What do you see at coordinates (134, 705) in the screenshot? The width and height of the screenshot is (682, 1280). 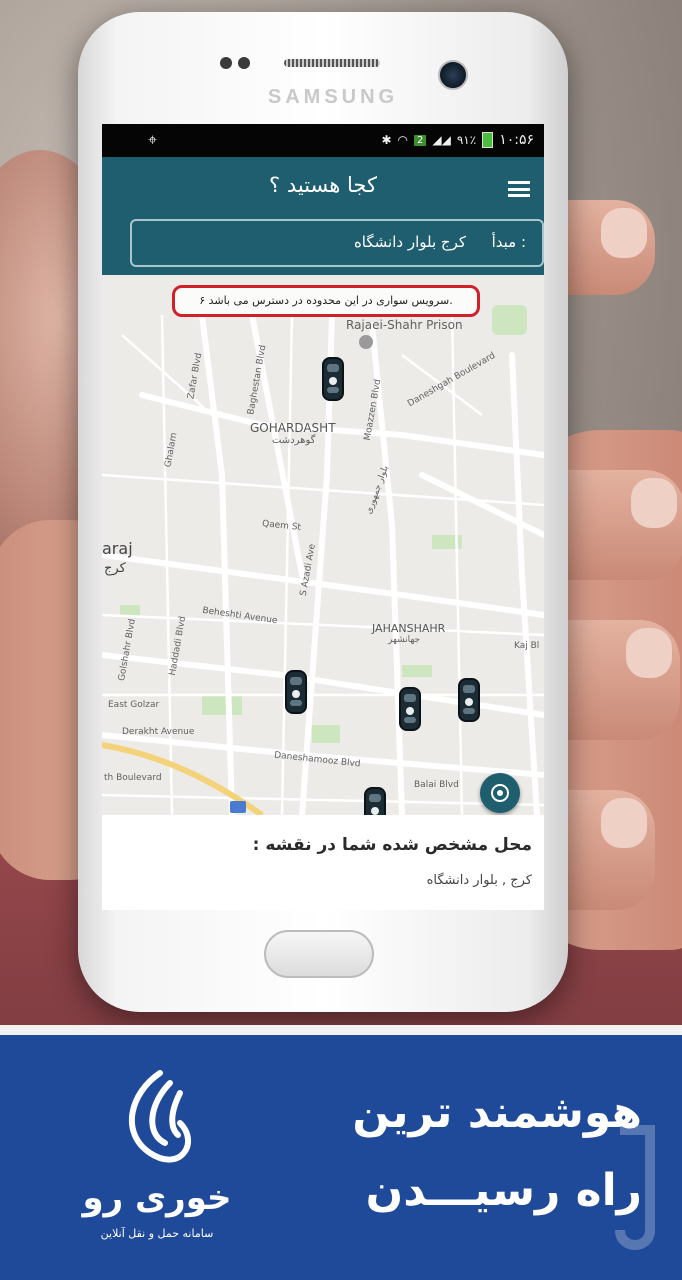 I see `map-label: East Golzar` at bounding box center [134, 705].